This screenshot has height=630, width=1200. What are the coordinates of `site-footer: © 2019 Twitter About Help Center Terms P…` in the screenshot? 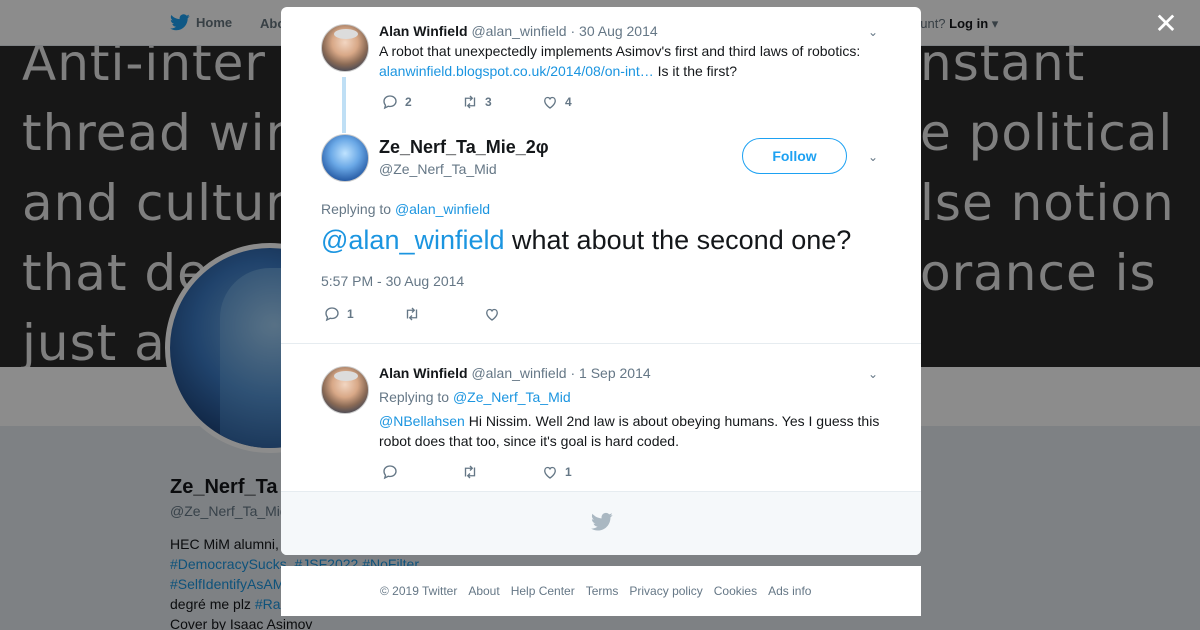 It's located at (601, 591).